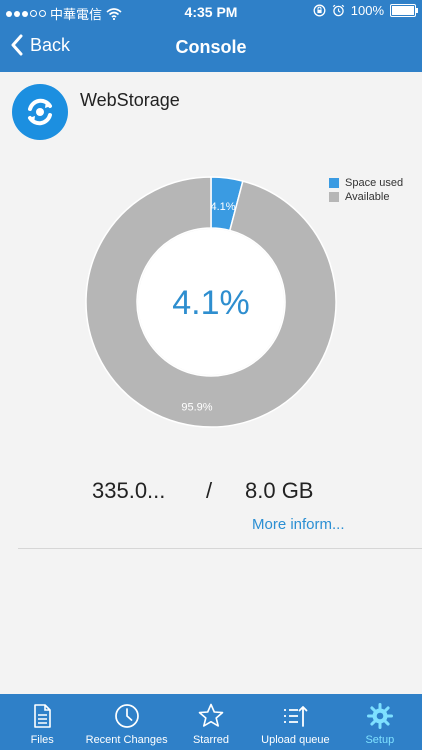 The height and width of the screenshot is (750, 422). Describe the element at coordinates (40, 112) in the screenshot. I see `webstorage-logo-icon` at that location.